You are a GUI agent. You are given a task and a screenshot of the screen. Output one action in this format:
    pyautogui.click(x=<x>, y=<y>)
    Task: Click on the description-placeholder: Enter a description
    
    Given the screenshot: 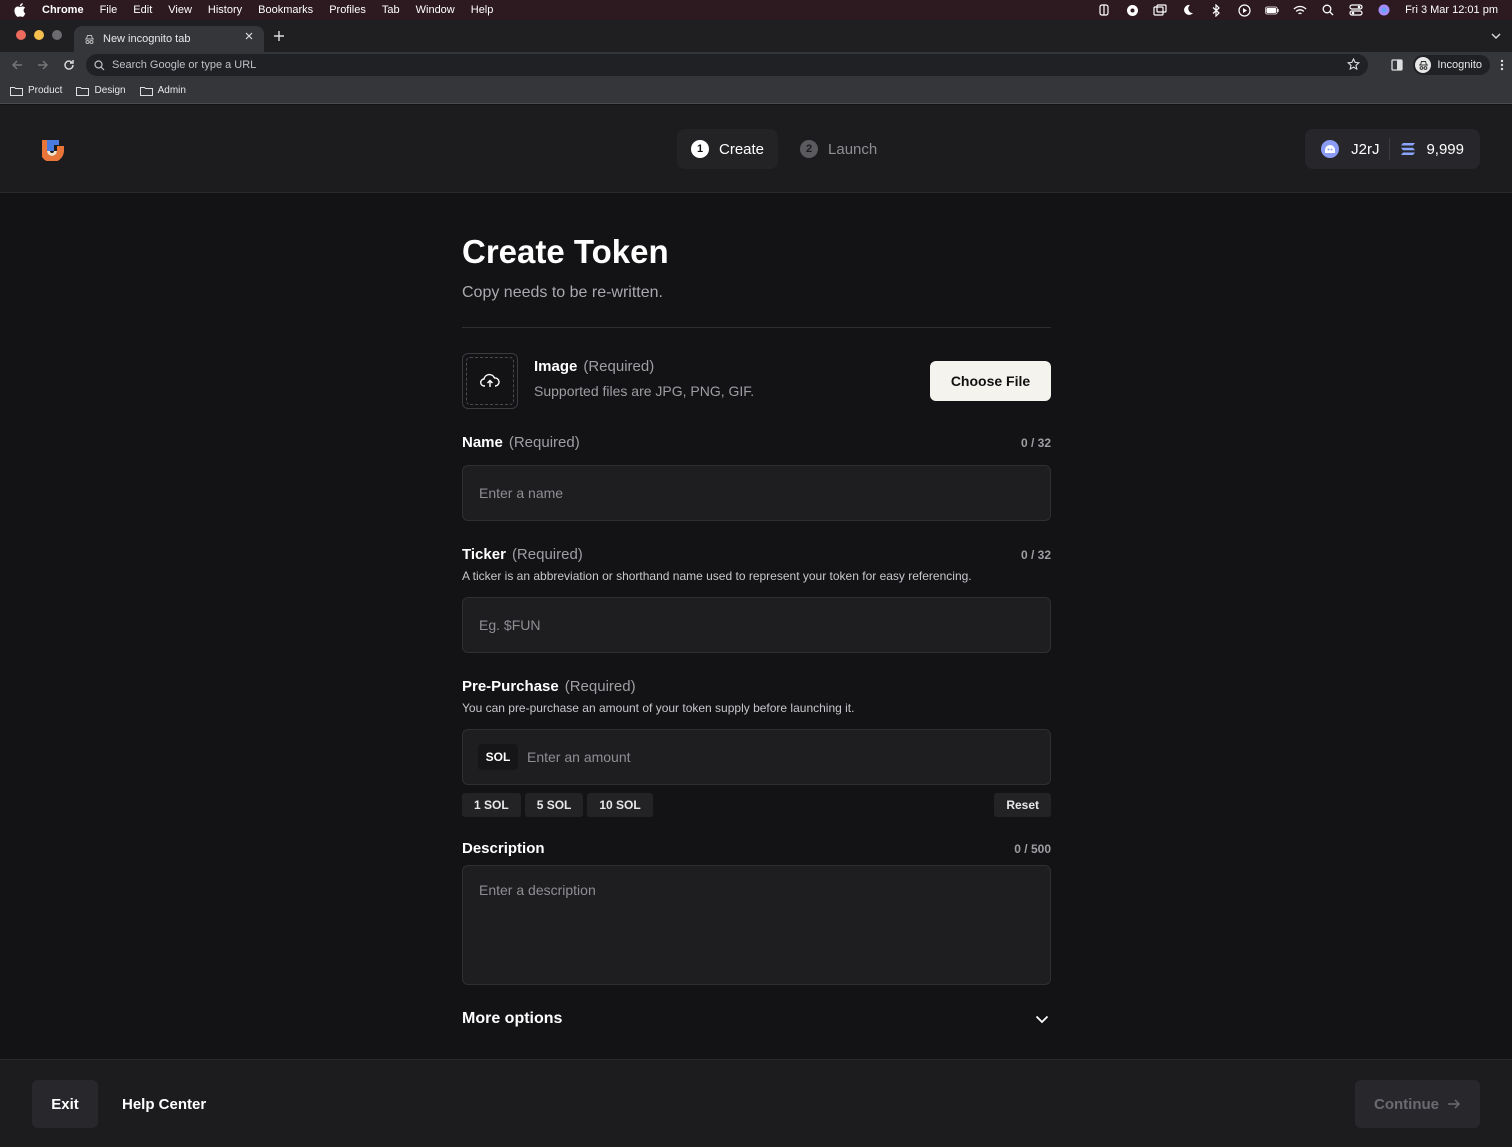 What is the action you would take?
    pyautogui.click(x=537, y=890)
    